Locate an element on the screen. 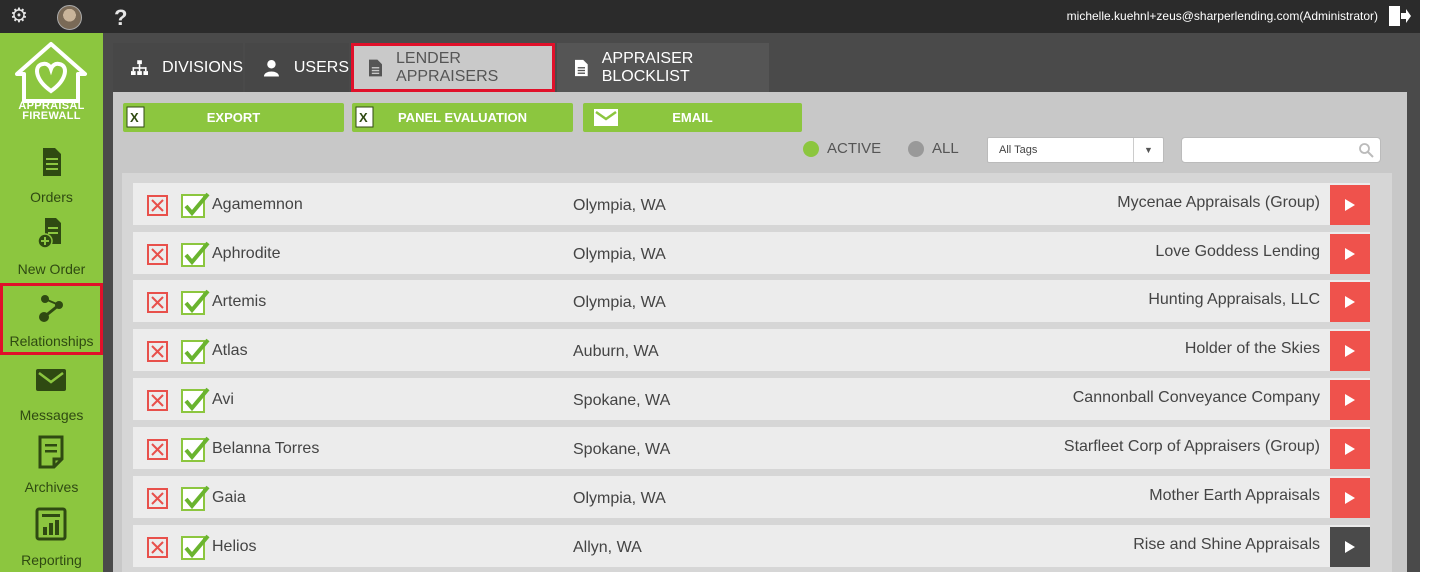  active-radio-dot is located at coordinates (811, 148).